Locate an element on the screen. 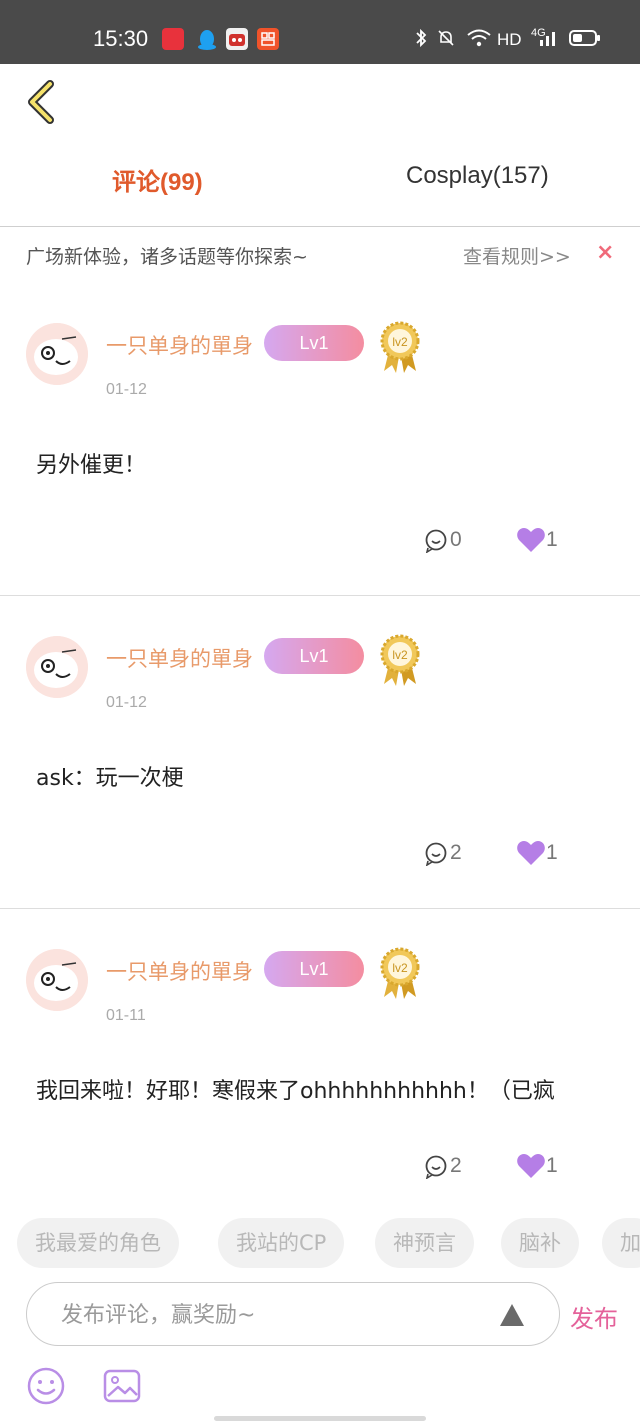 This screenshot has height=1422, width=640. notice-text: 广场新体验，诸多话题等你探索~ is located at coordinates (167, 257).